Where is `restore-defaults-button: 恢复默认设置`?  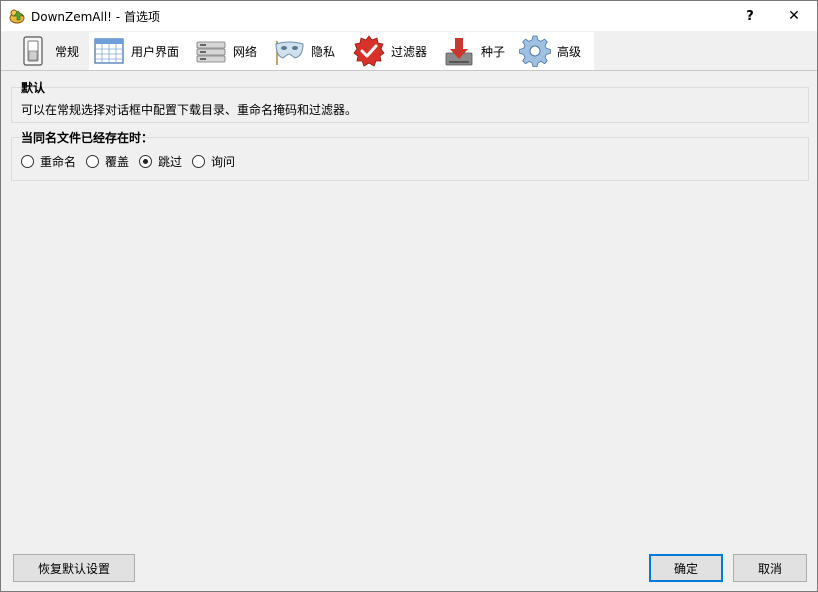
restore-defaults-button: 恢复默认设置 is located at coordinates (74, 568).